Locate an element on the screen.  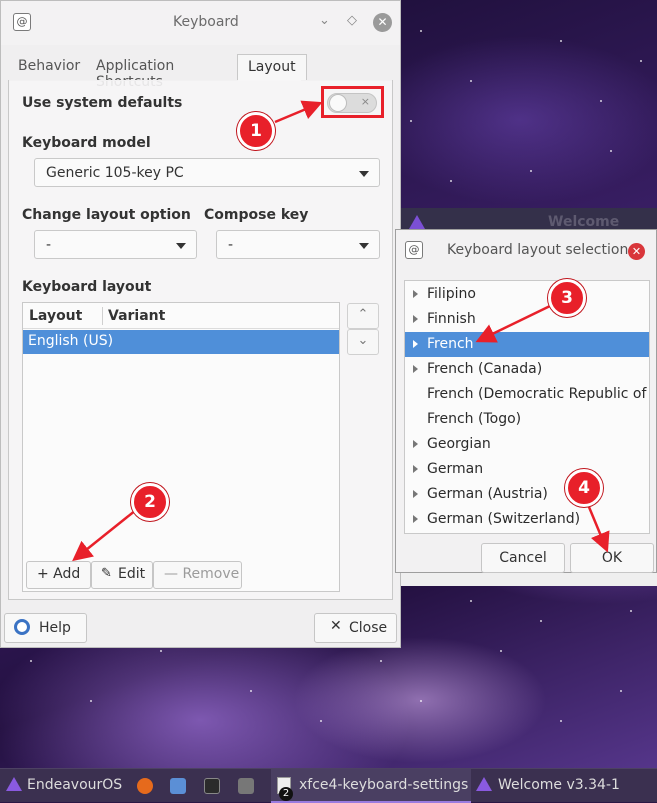
file-manager-icon is located at coordinates (178, 786).